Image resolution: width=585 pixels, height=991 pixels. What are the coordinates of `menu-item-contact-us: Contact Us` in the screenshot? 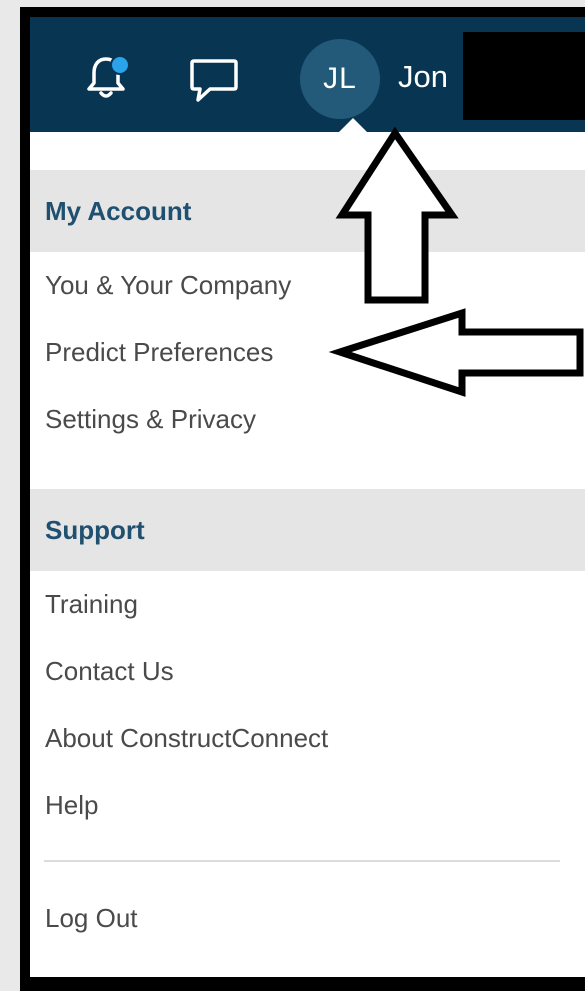 It's located at (109, 671).